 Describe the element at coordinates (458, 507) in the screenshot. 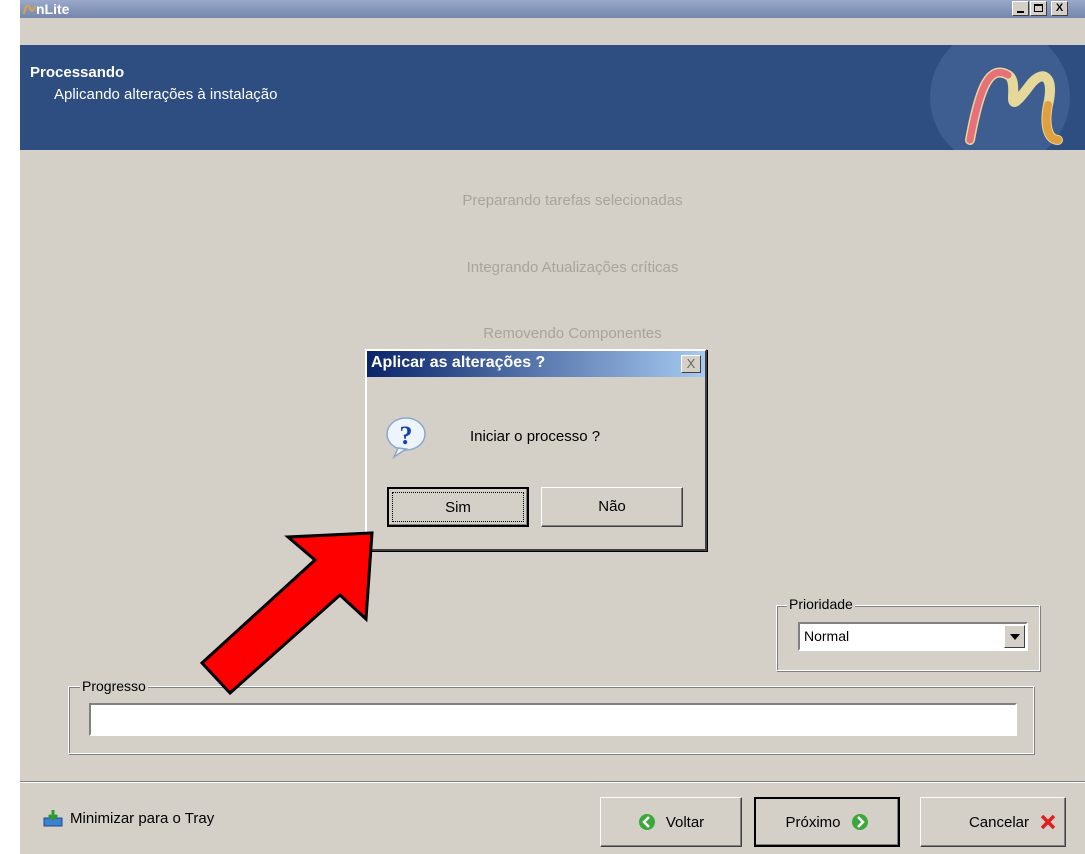

I see `yes-button: Sim` at that location.